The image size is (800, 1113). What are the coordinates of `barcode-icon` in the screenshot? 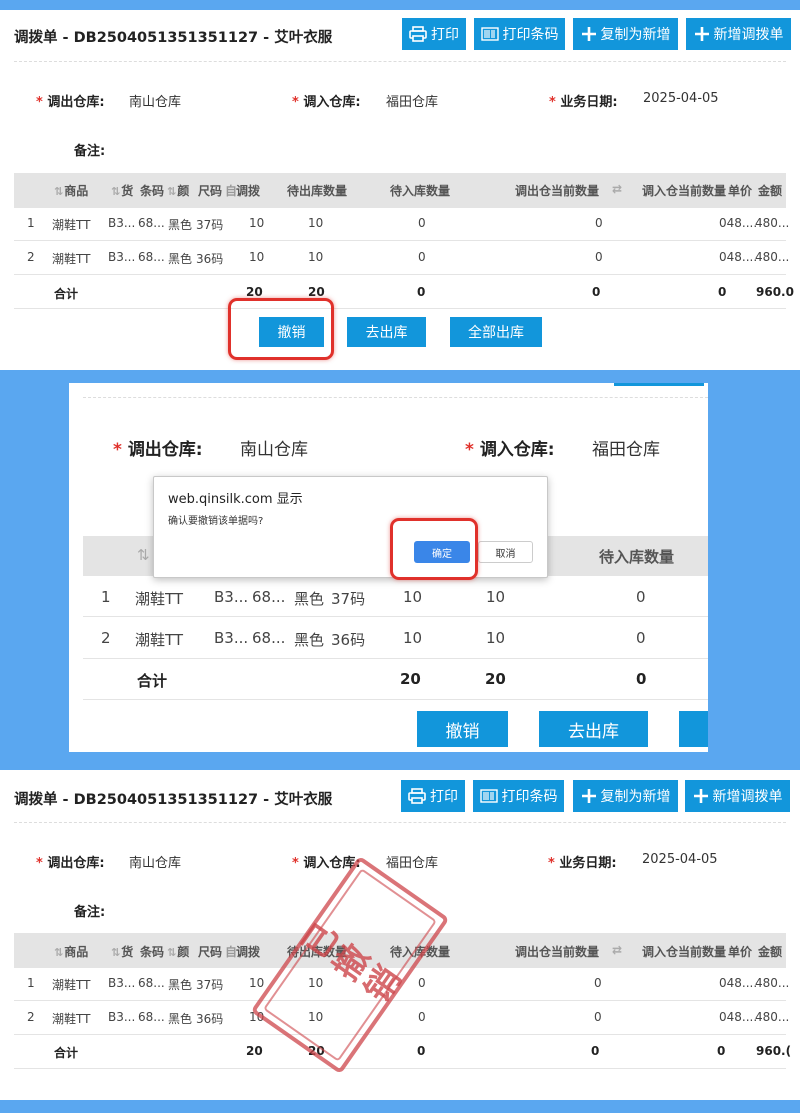 It's located at (489, 34).